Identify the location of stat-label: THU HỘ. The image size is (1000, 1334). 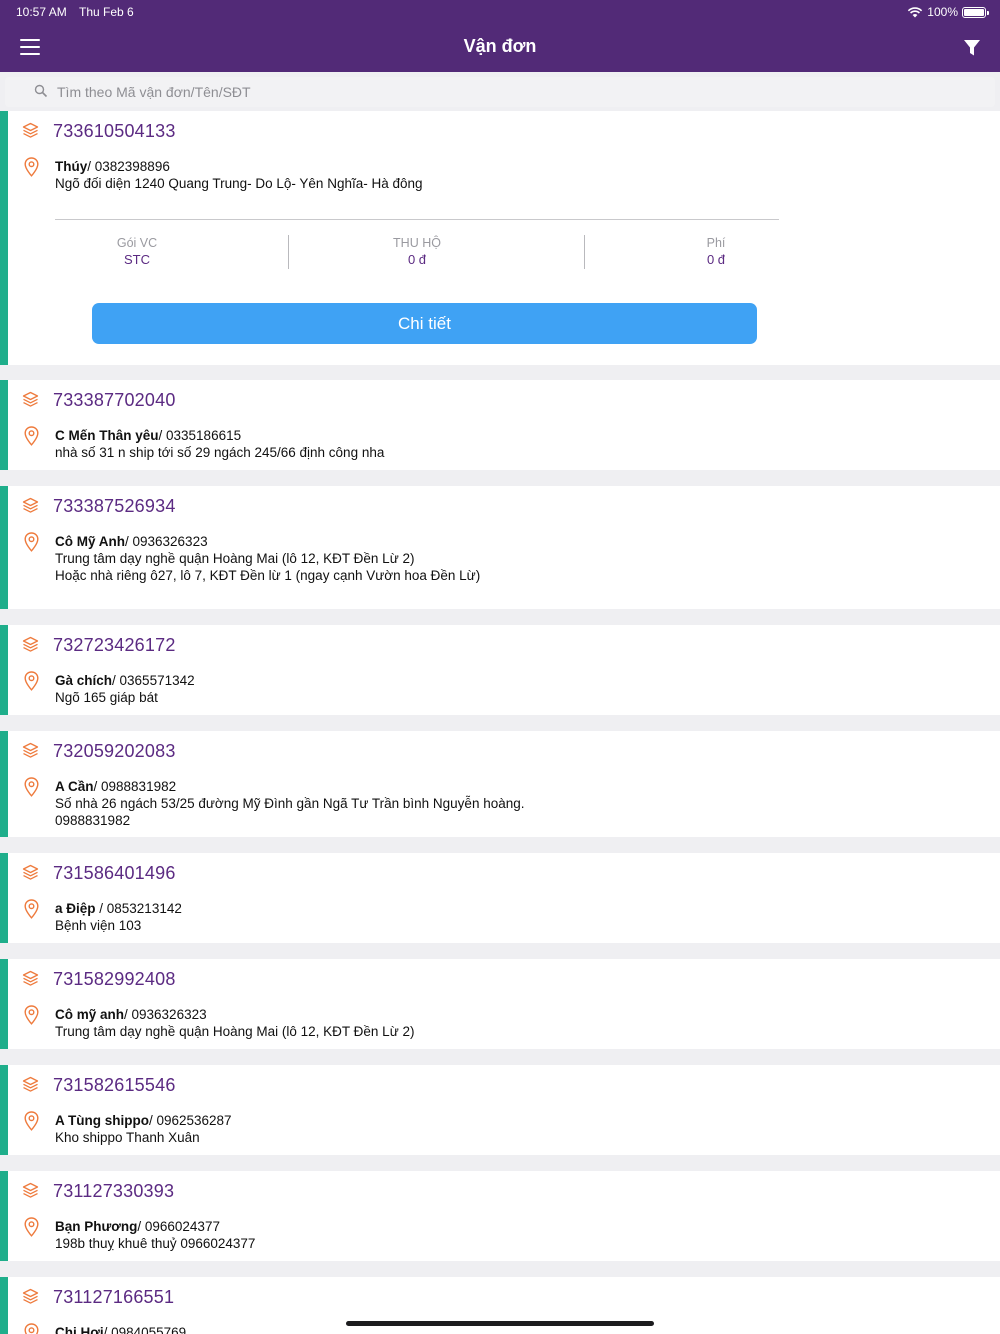
(417, 243).